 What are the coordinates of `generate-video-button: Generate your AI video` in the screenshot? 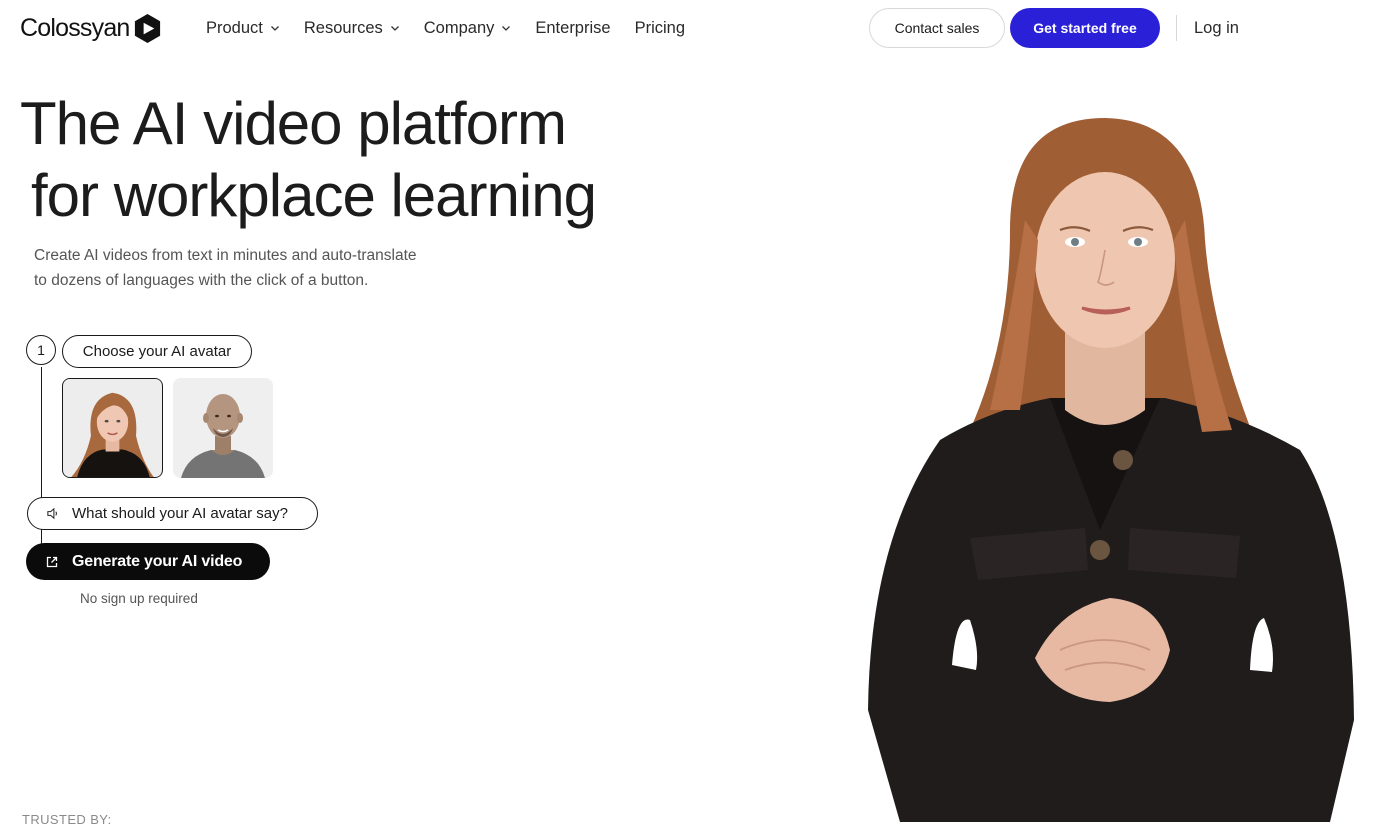 It's located at (148, 561).